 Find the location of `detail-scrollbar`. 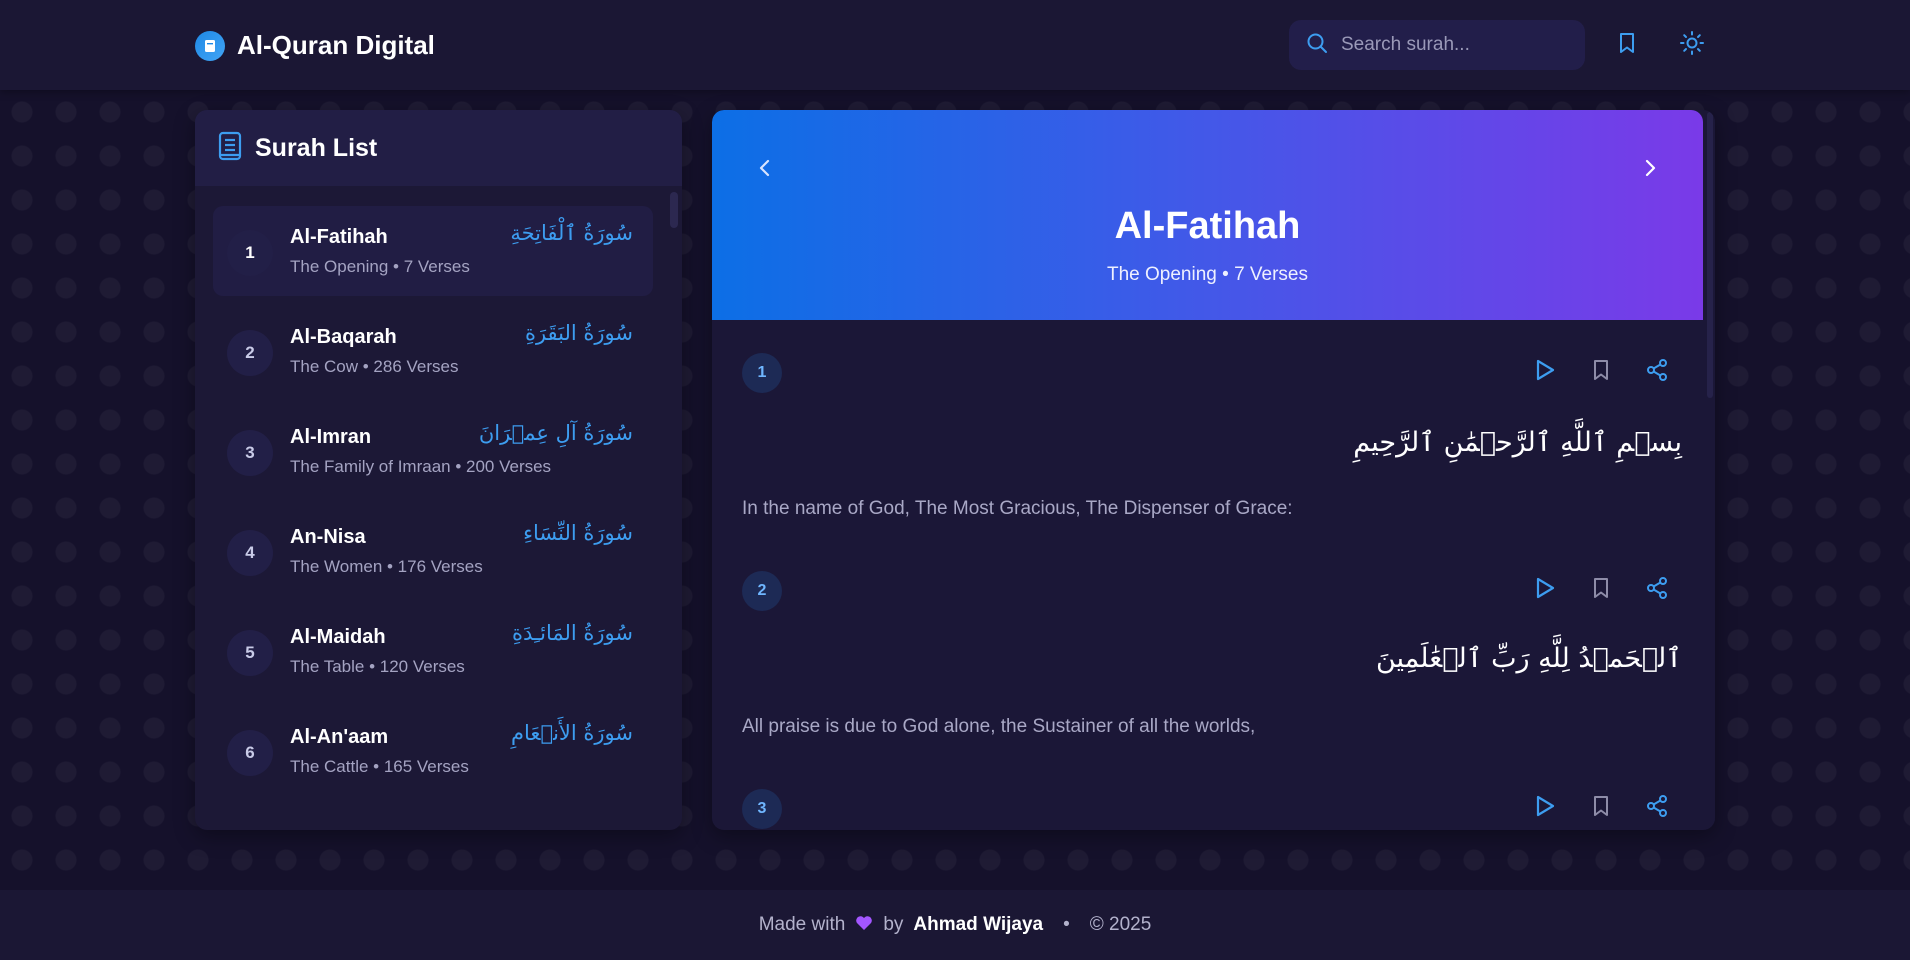

detail-scrollbar is located at coordinates (1710, 255).